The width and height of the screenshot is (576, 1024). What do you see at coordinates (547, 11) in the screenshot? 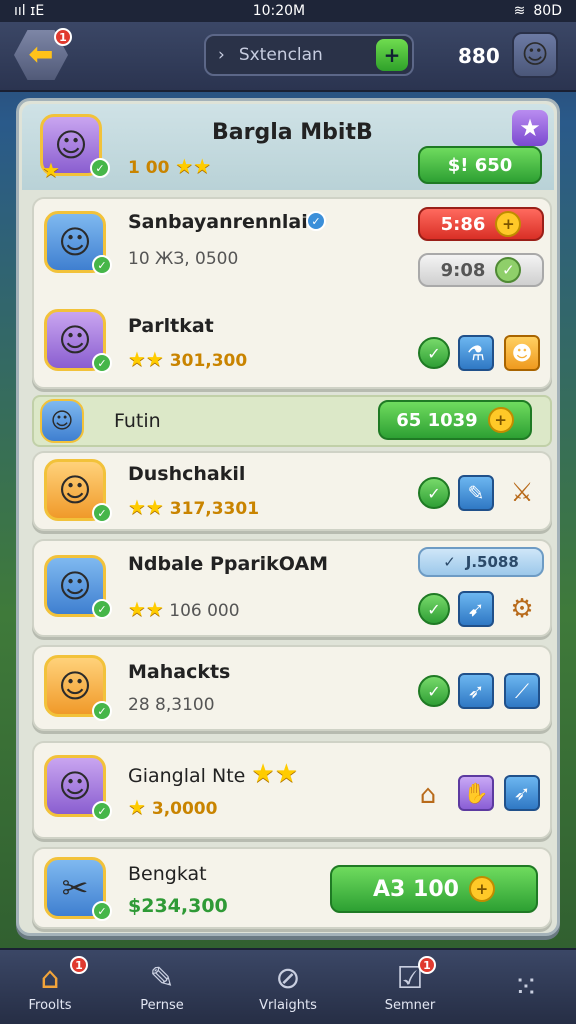
I see `battery-level: 80D` at bounding box center [547, 11].